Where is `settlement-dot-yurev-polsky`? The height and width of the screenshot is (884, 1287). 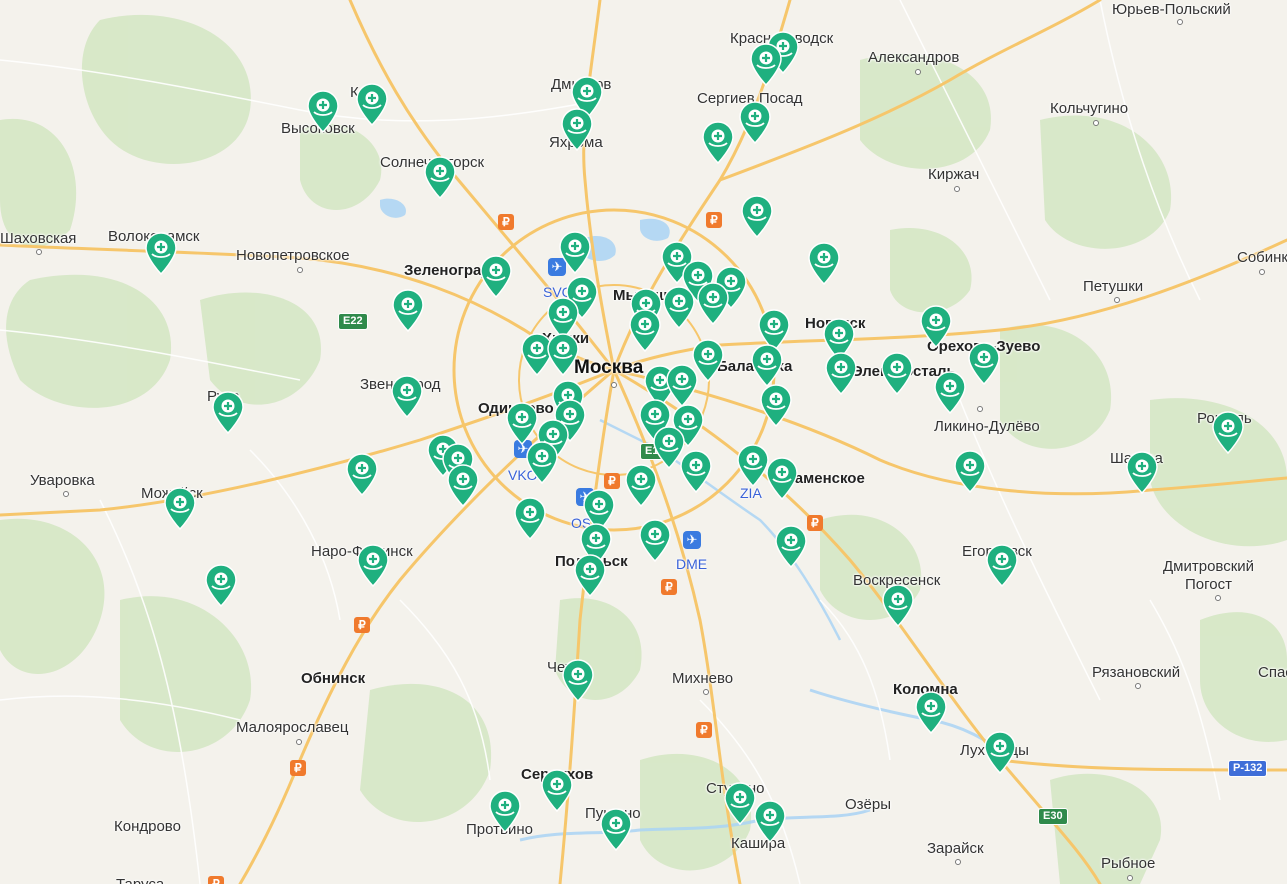 settlement-dot-yurev-polsky is located at coordinates (1180, 22).